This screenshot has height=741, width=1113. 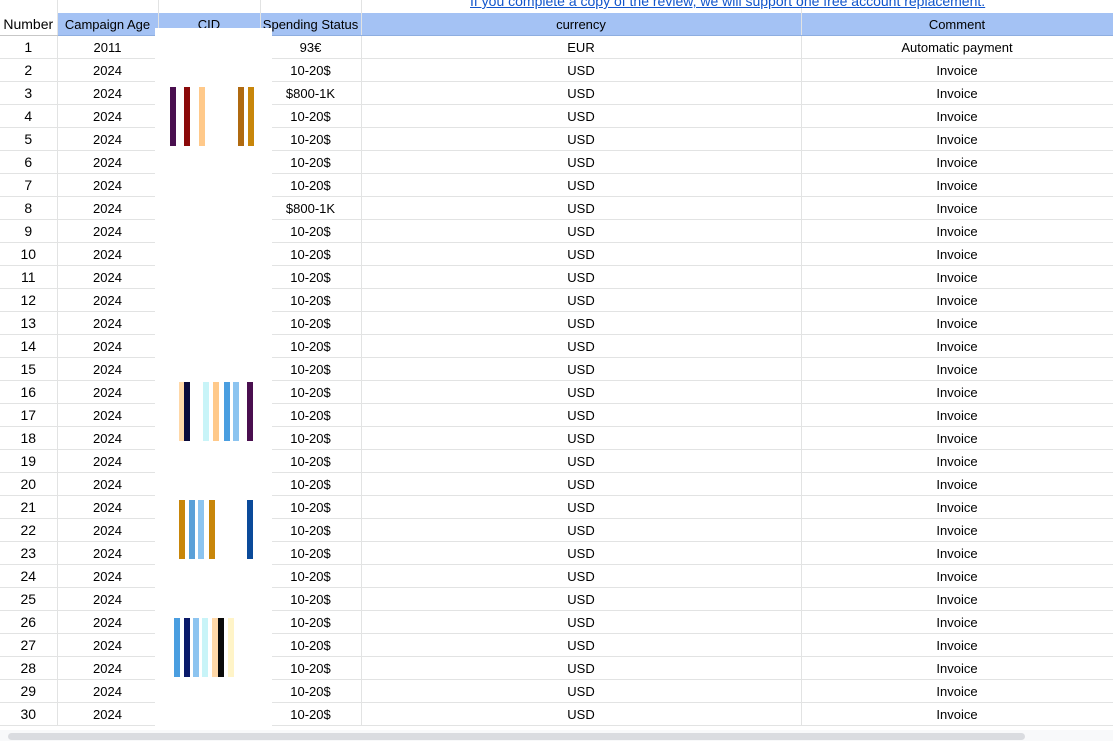 What do you see at coordinates (29, 208) in the screenshot?
I see `cell-number: 8` at bounding box center [29, 208].